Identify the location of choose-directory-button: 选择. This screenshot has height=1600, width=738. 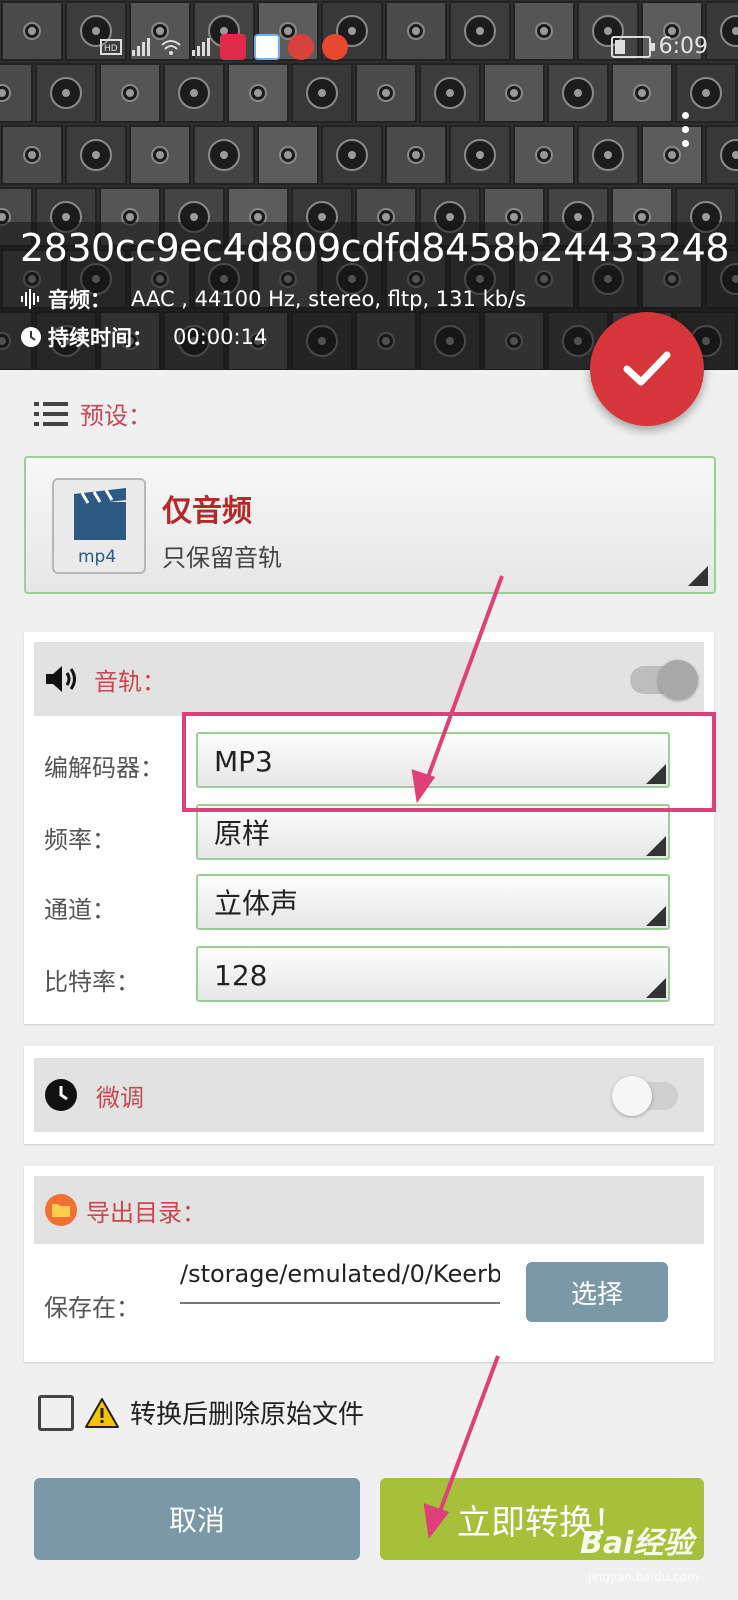
(597, 1292).